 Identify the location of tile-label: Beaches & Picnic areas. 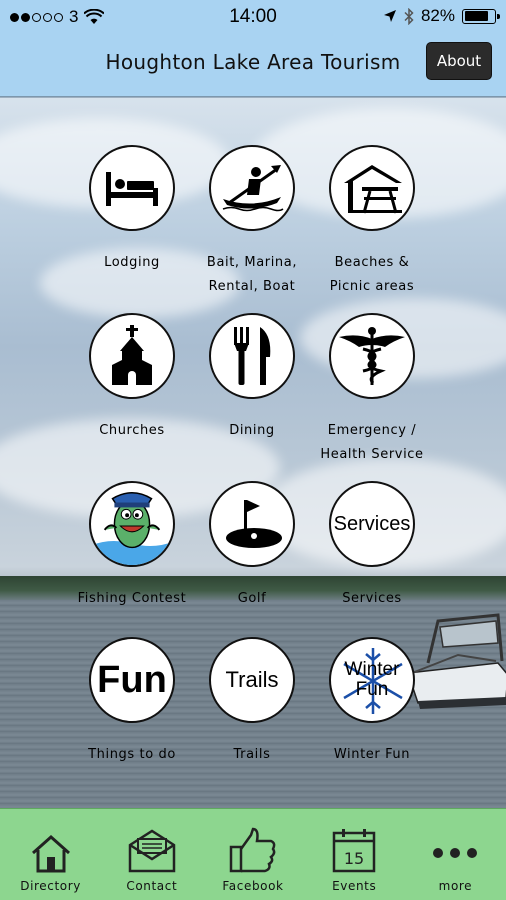
(372, 274).